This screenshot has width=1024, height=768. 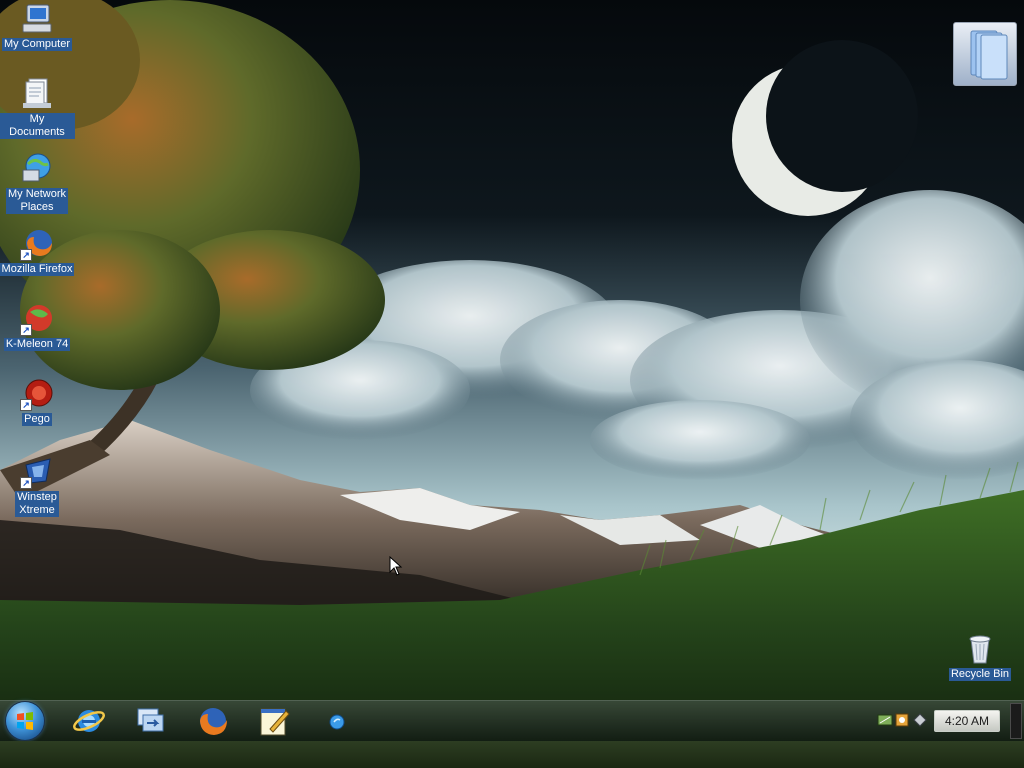 I want to click on quick-launch-notepad, so click(x=274, y=721).